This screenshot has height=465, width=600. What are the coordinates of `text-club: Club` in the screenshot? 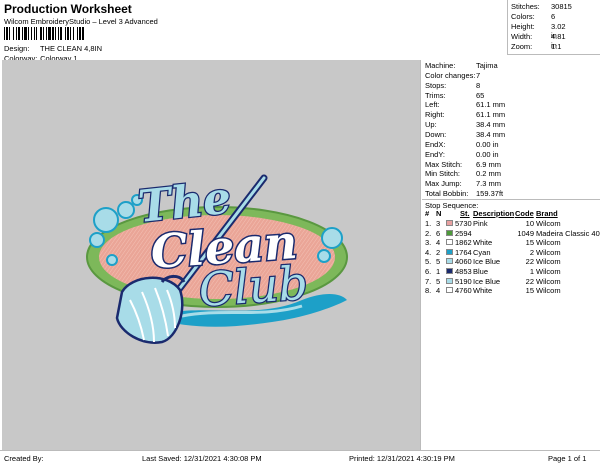 It's located at (253, 286).